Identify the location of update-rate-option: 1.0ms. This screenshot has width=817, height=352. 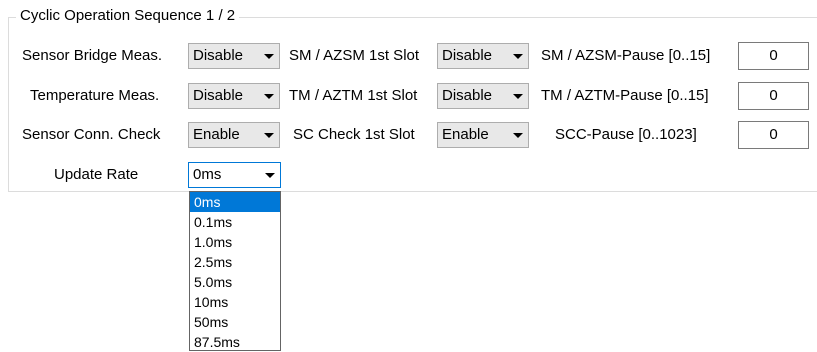
(235, 242).